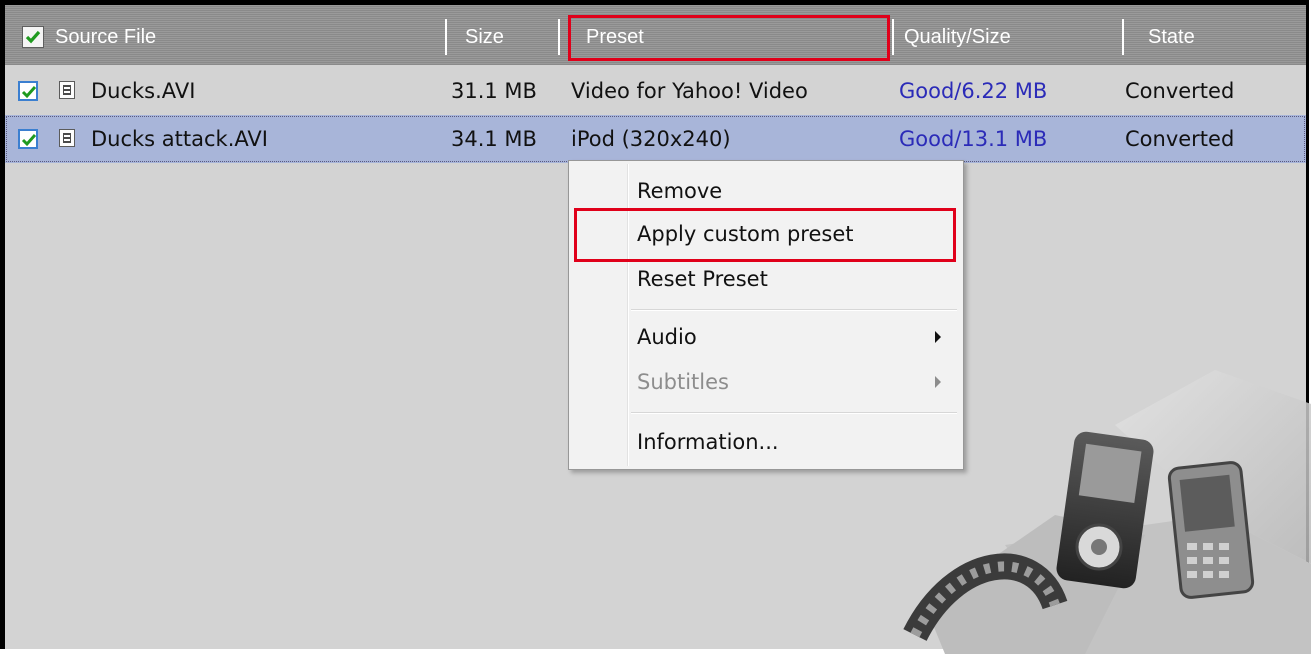 The width and height of the screenshot is (1311, 654). Describe the element at coordinates (179, 139) in the screenshot. I see `source-file-cell: Ducks attack.AVI` at that location.